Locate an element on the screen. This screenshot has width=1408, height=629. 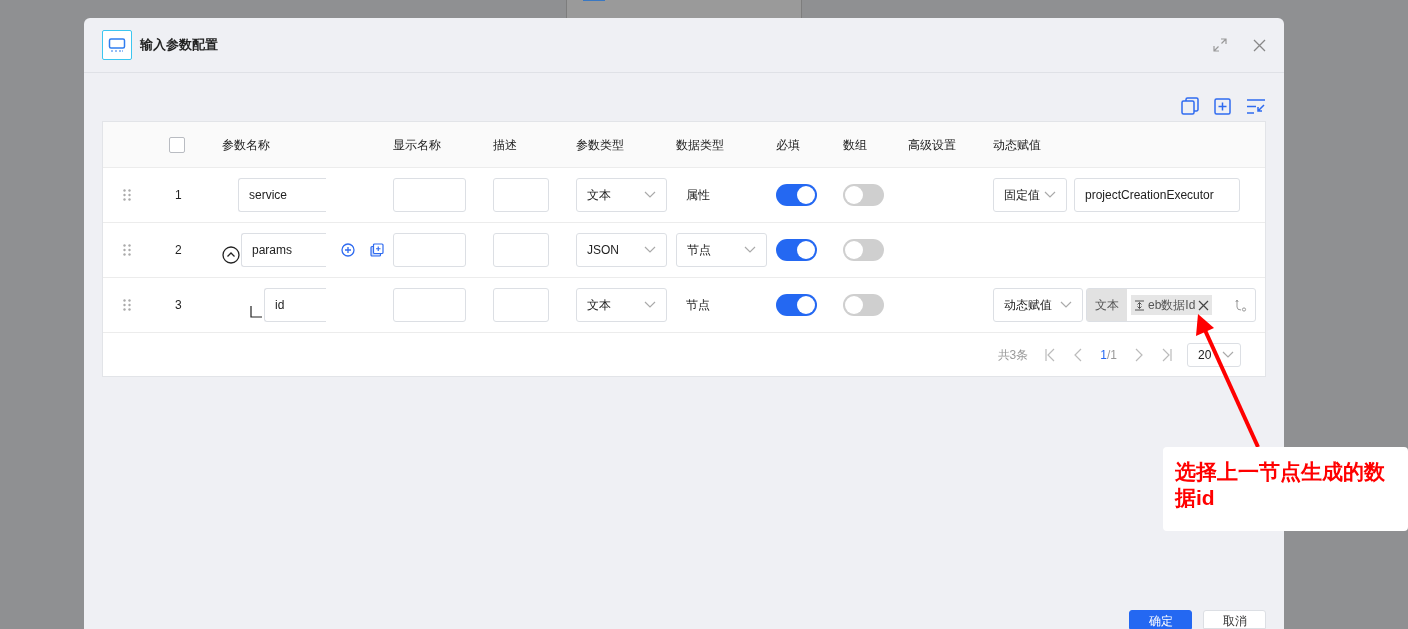
column-header: 描述 is located at coordinates (505, 144).